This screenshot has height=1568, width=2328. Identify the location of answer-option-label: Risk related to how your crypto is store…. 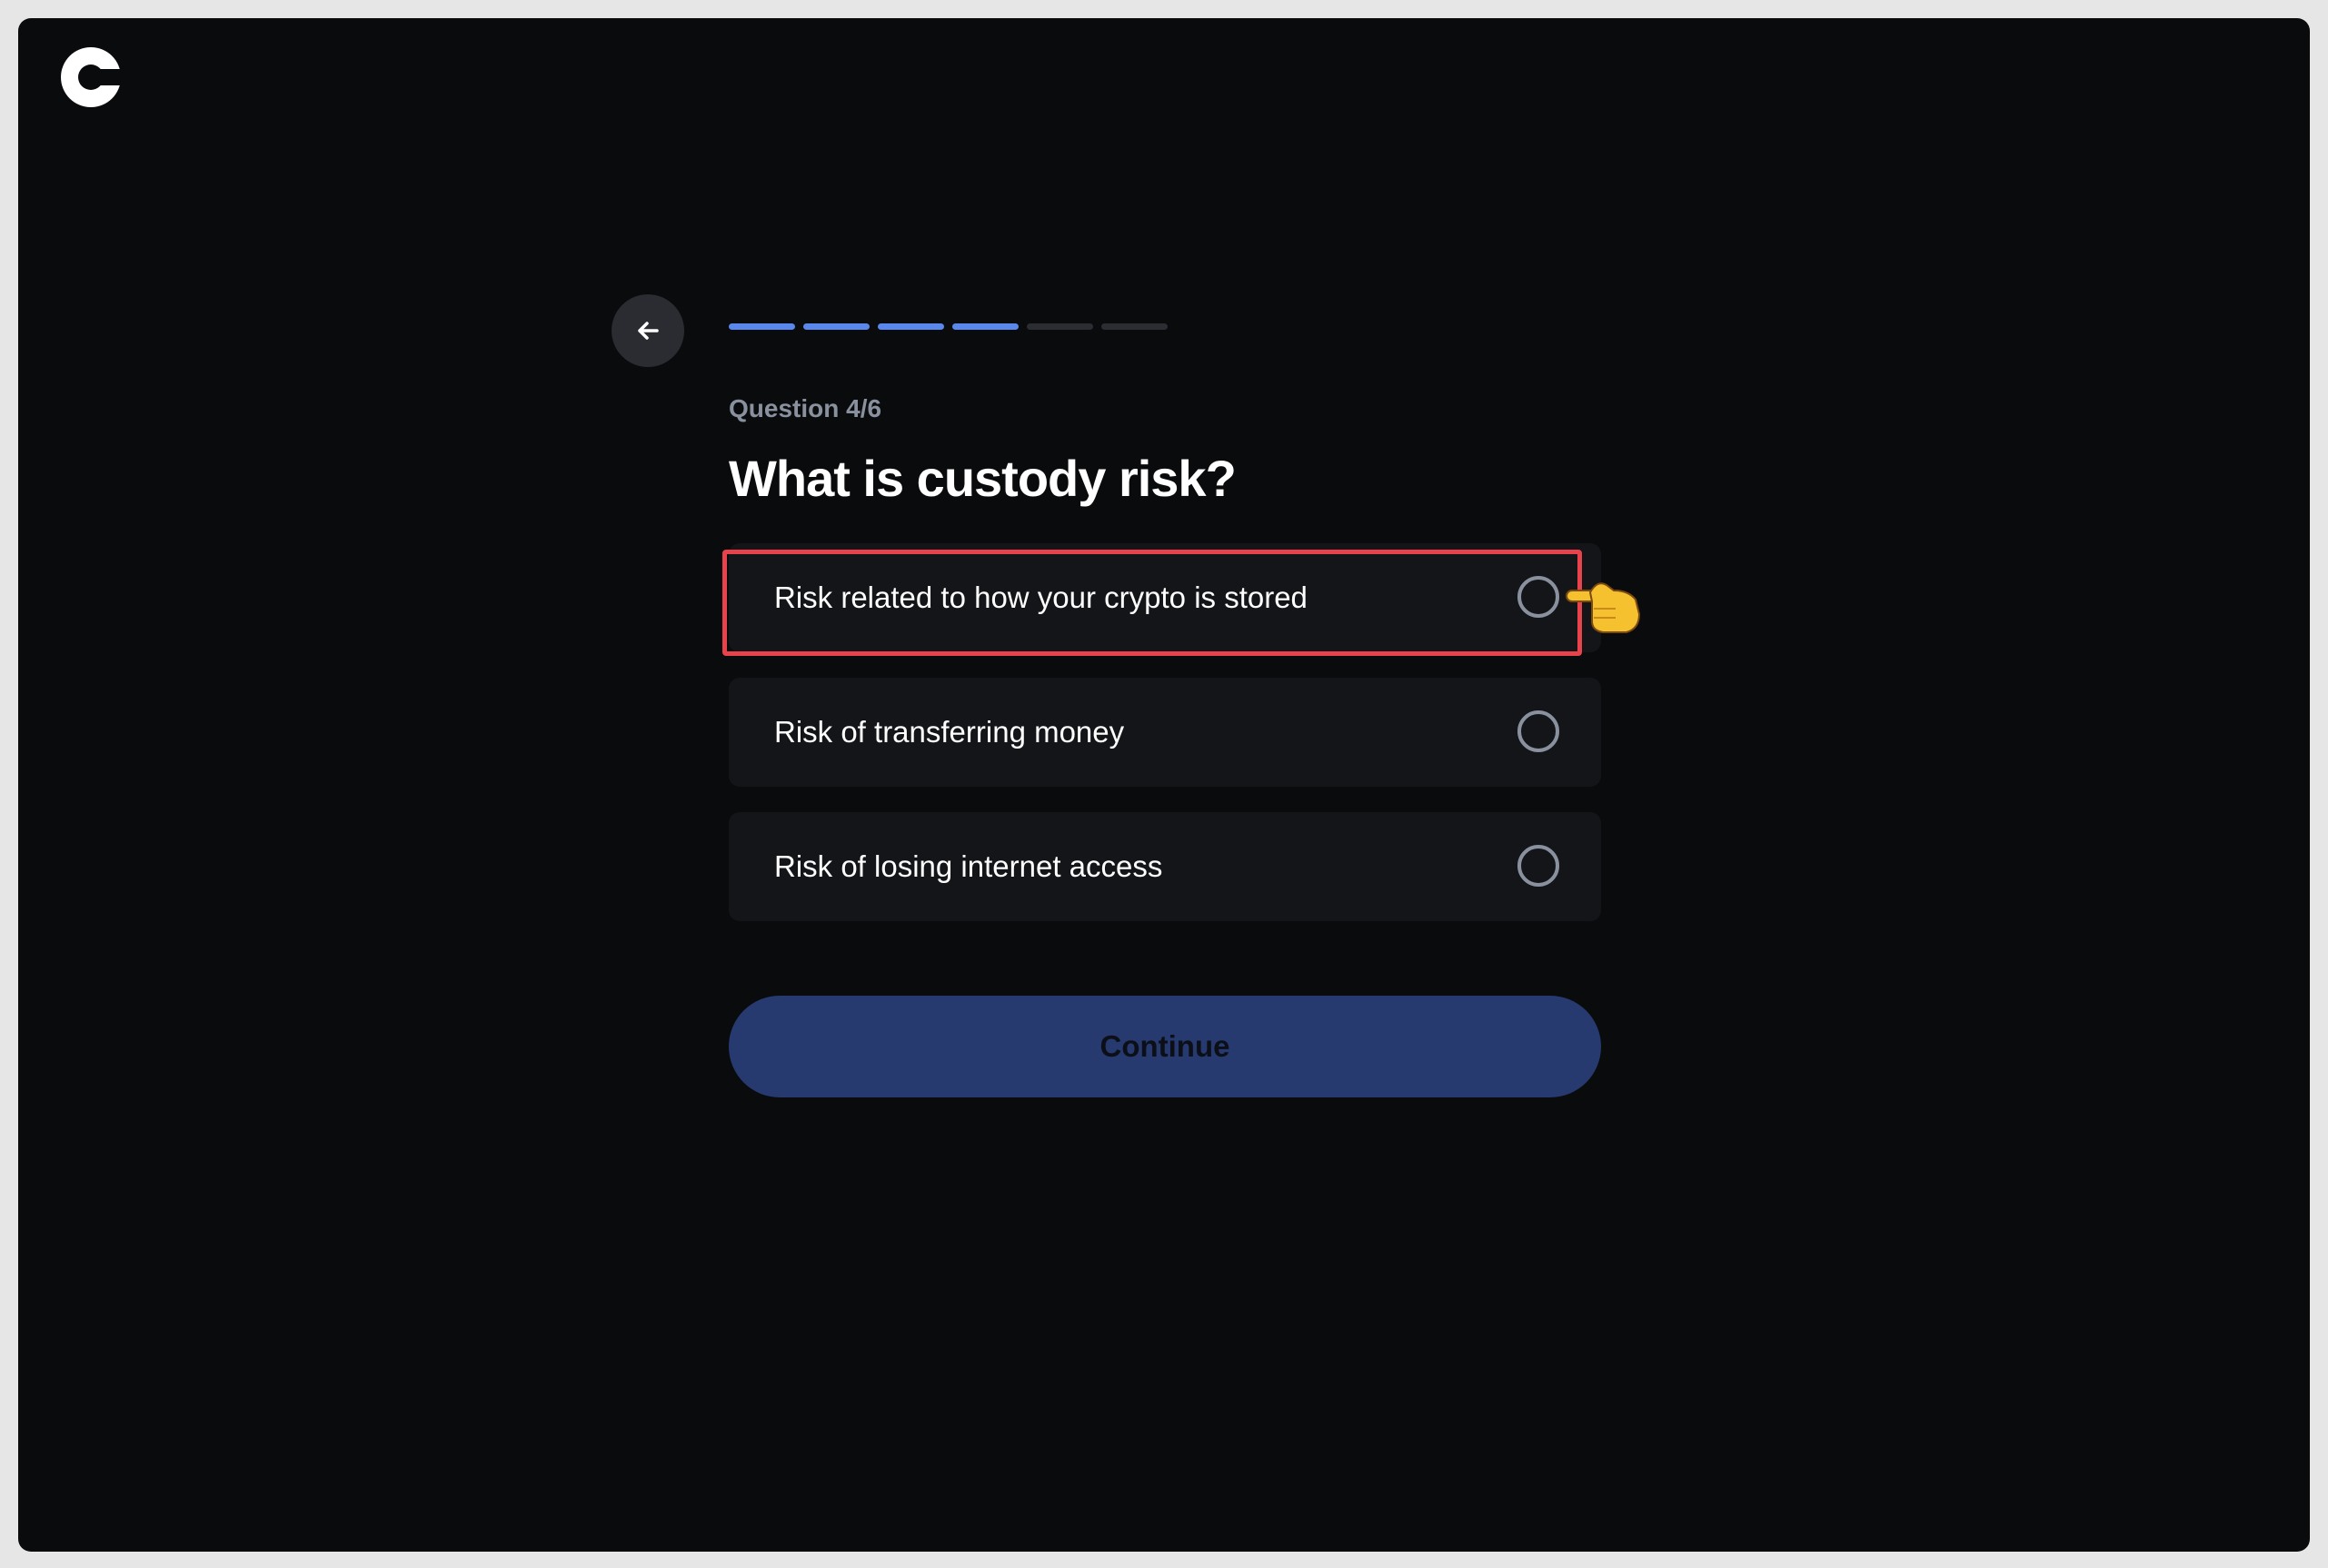
(1041, 597).